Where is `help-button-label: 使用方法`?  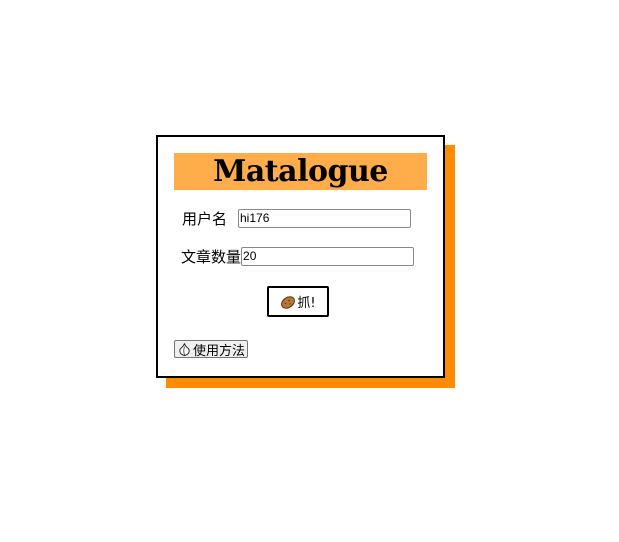 help-button-label: 使用方法 is located at coordinates (219, 351).